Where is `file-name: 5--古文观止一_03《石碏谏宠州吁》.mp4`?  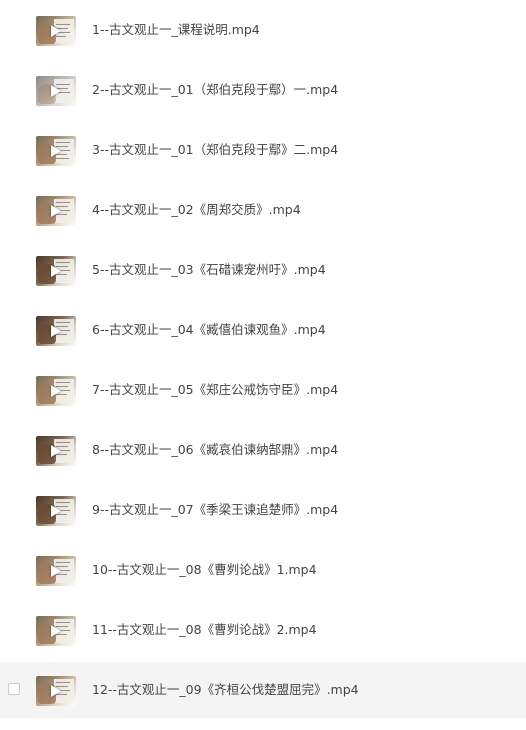 file-name: 5--古文观止一_03《石碏谏宠州吁》.mp4 is located at coordinates (209, 270).